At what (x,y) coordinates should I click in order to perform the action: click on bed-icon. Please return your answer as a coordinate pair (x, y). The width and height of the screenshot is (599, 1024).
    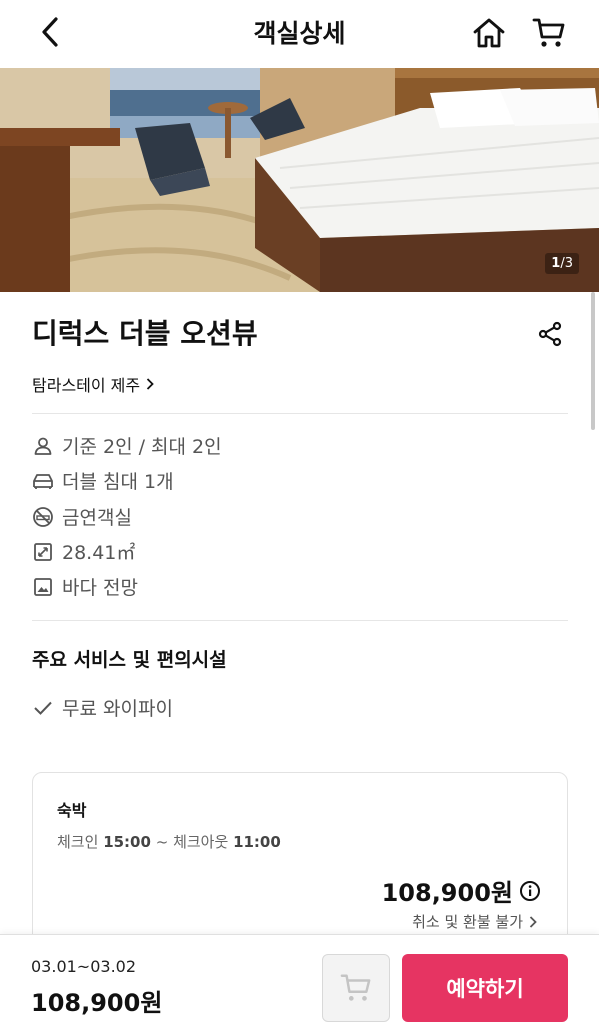
    Looking at the image, I should click on (43, 481).